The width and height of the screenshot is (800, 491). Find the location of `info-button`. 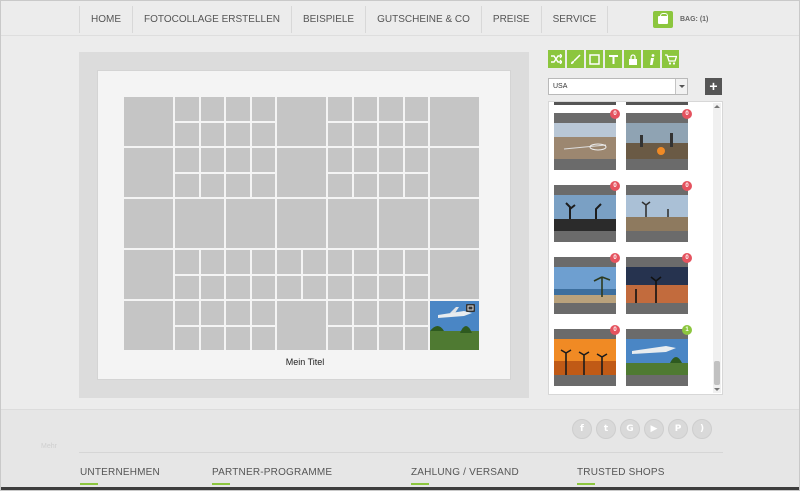

info-button is located at coordinates (651, 59).